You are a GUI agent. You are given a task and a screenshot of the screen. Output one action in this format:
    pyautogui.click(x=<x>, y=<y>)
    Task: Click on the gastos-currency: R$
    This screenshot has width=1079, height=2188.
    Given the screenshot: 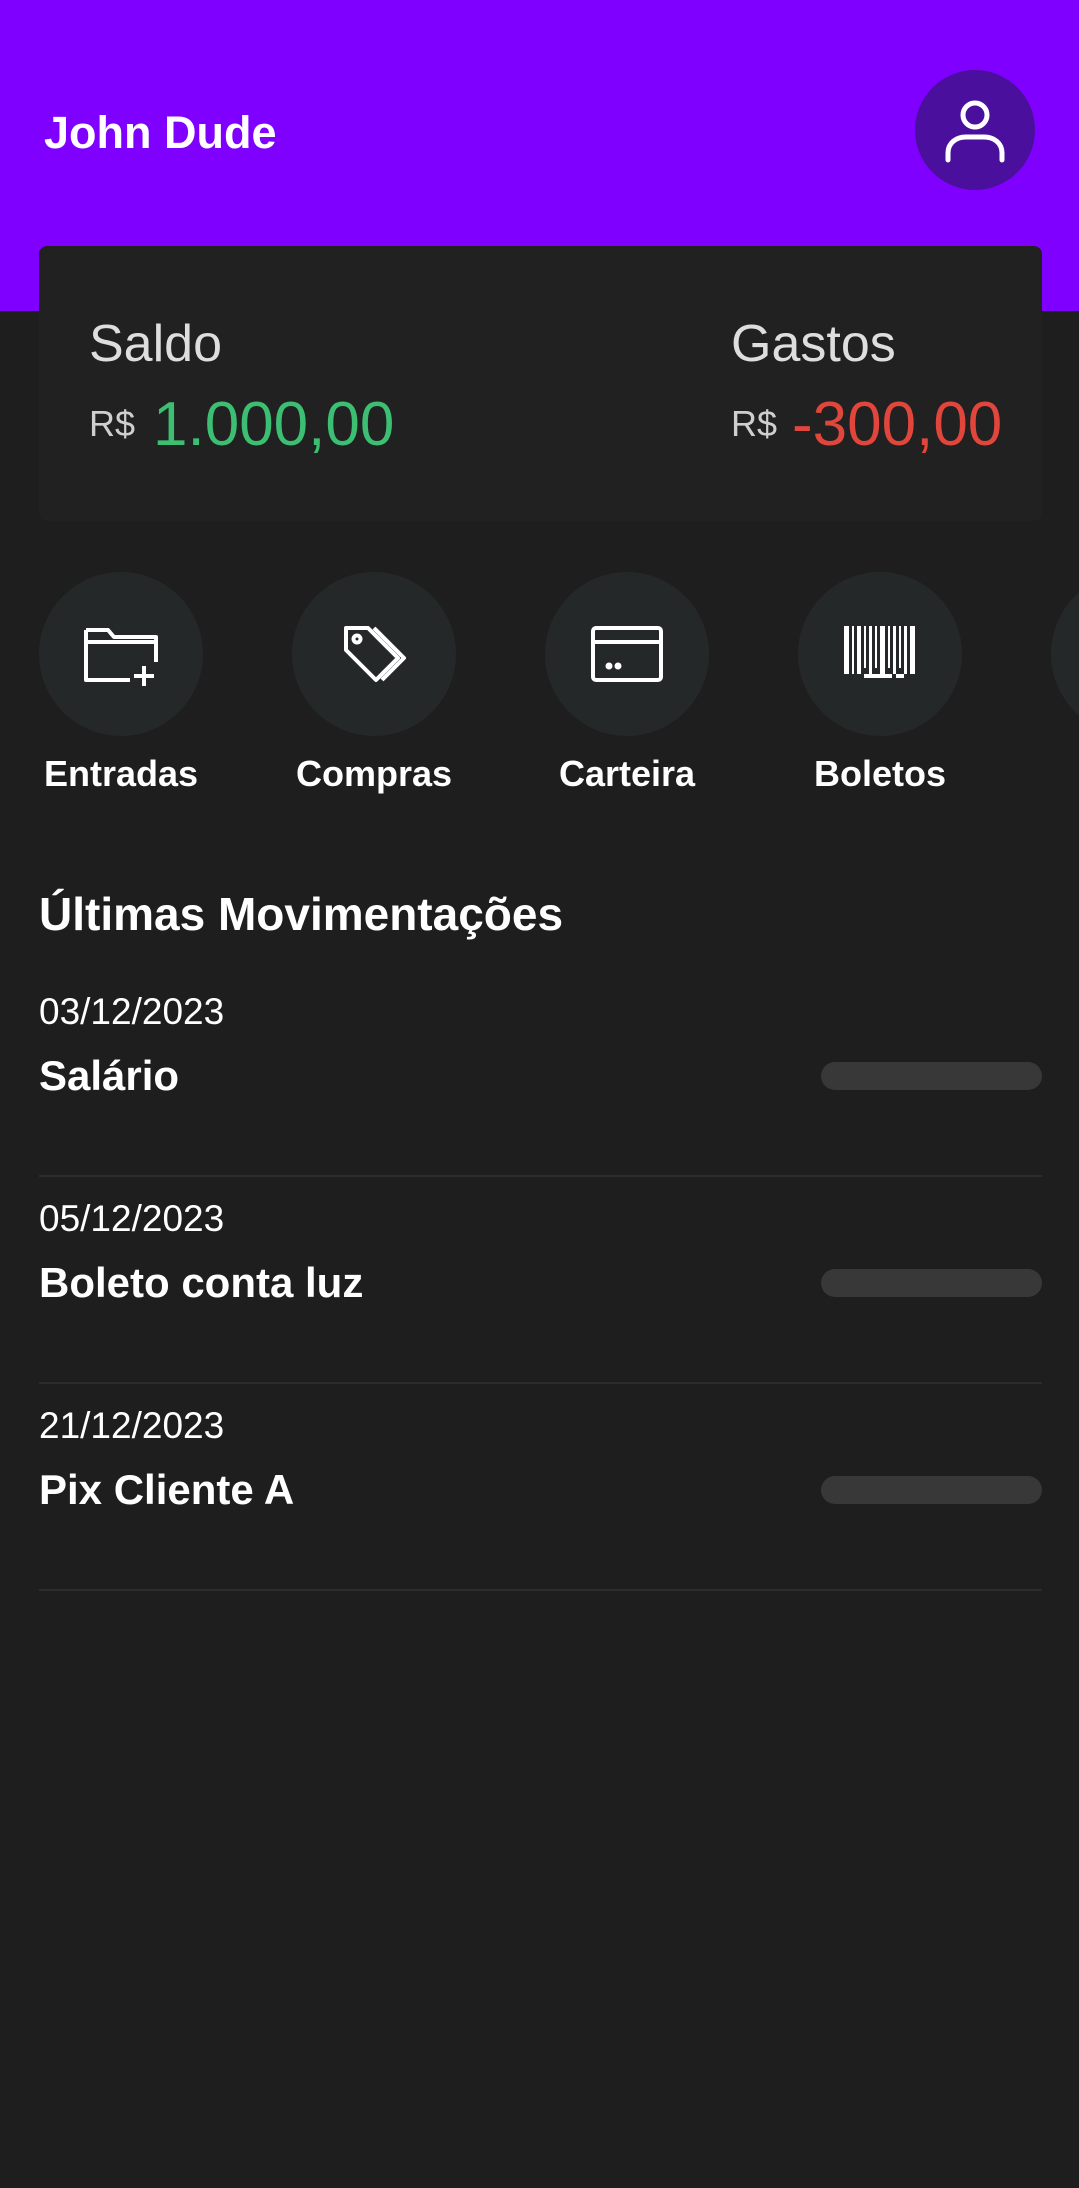 What is the action you would take?
    pyautogui.click(x=754, y=423)
    